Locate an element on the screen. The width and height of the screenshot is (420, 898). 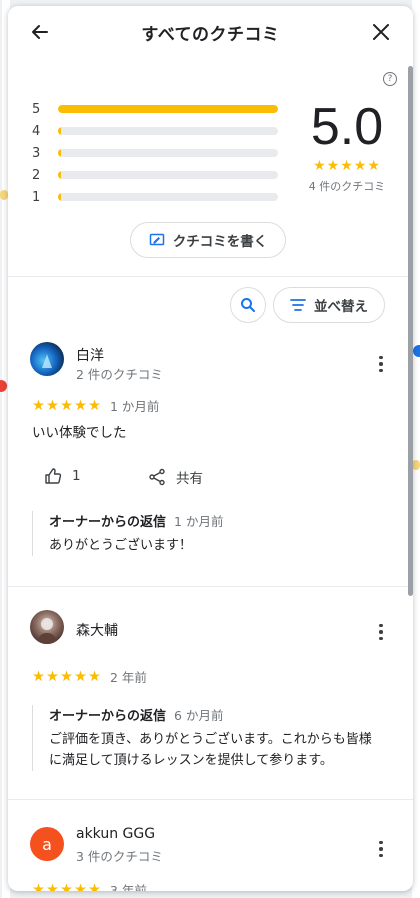
rating-bar-3: 3 is located at coordinates (157, 153).